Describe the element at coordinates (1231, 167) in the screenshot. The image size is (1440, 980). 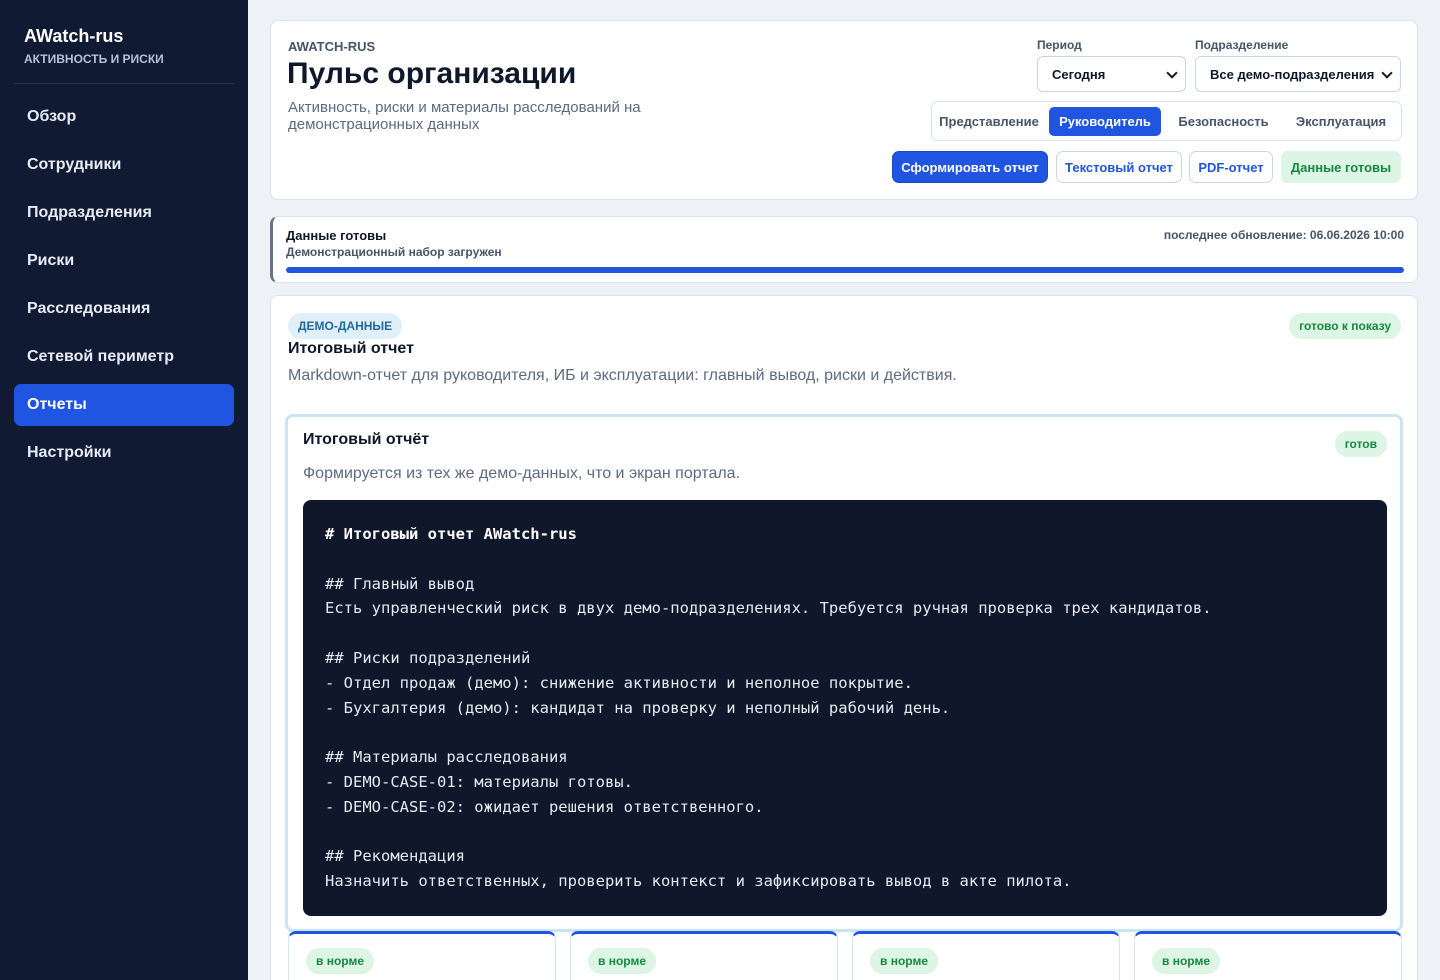
I see `pdf-report-button: PDF-отчет` at that location.